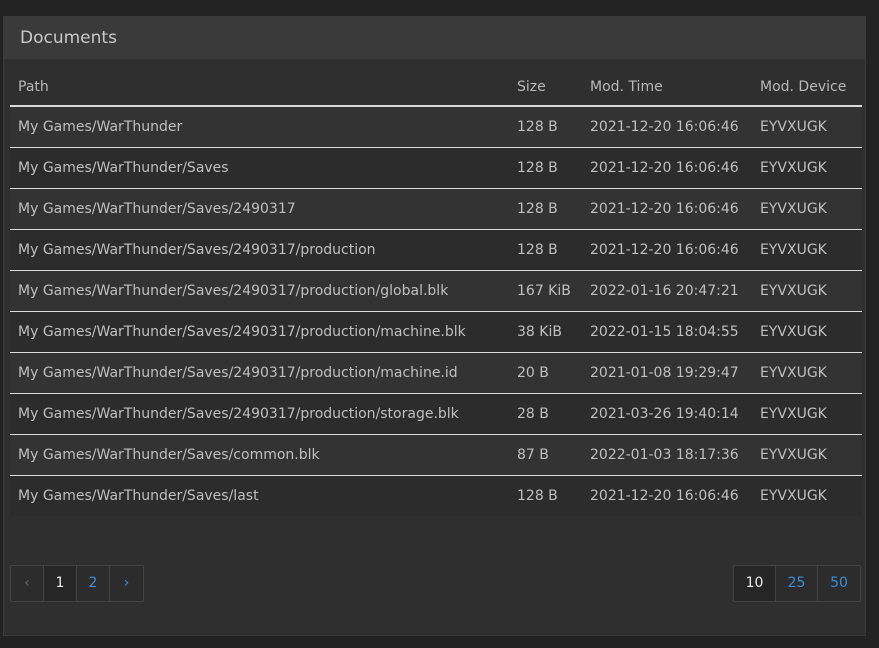 The image size is (879, 648). I want to click on cell-mod-time: 2021-01-08 19:29:47, so click(667, 373).